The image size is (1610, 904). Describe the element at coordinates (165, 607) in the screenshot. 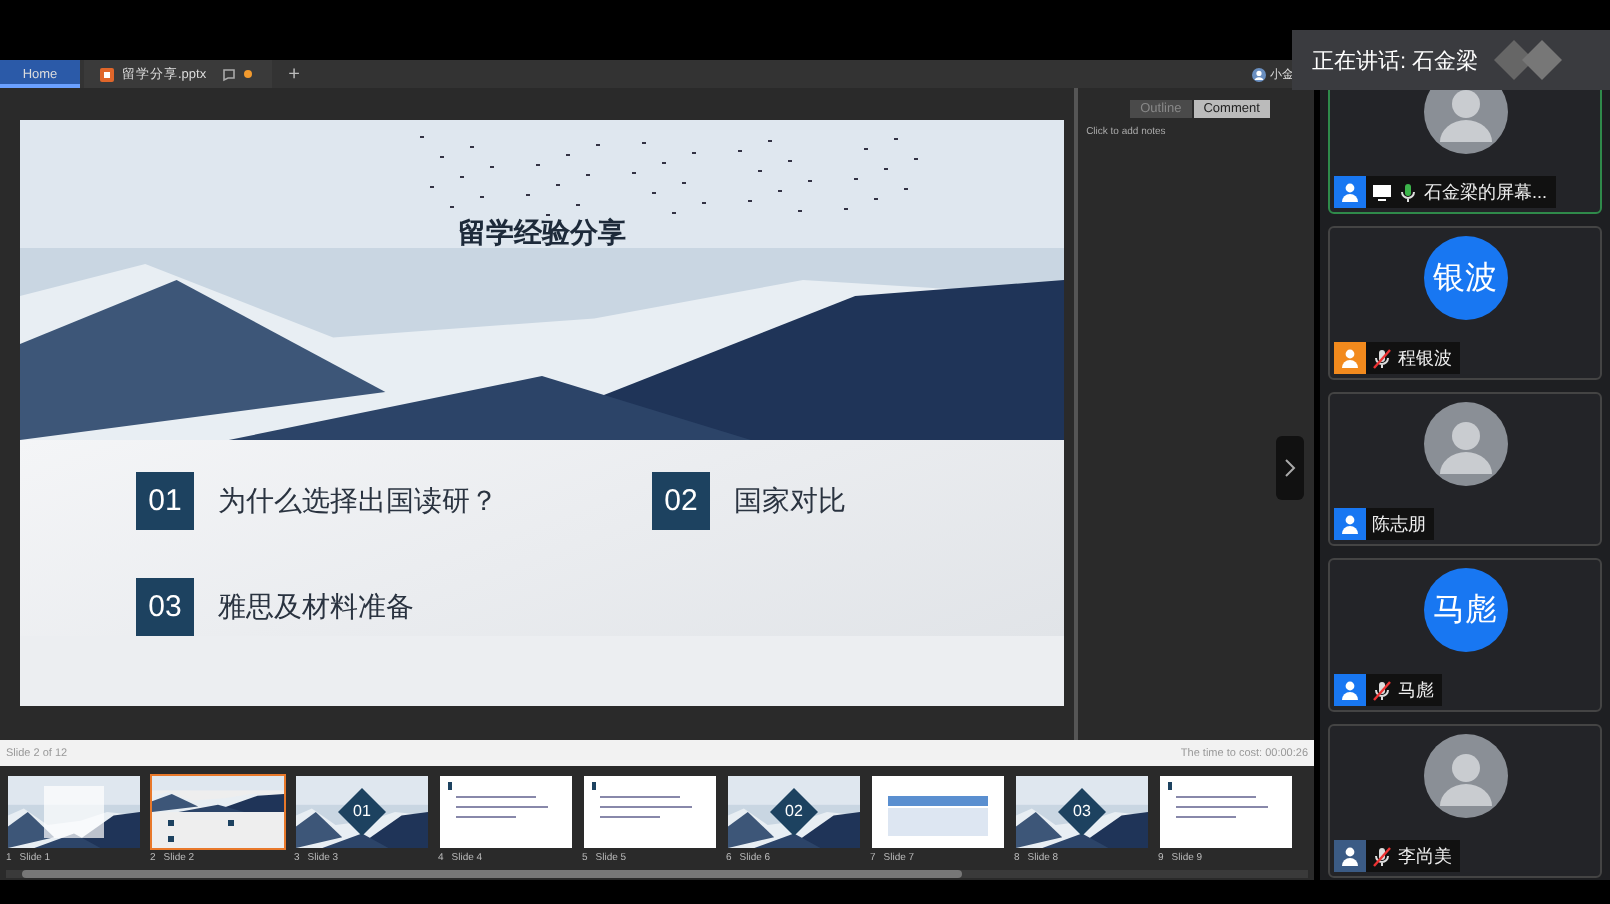

I see `number-badge: 03` at that location.